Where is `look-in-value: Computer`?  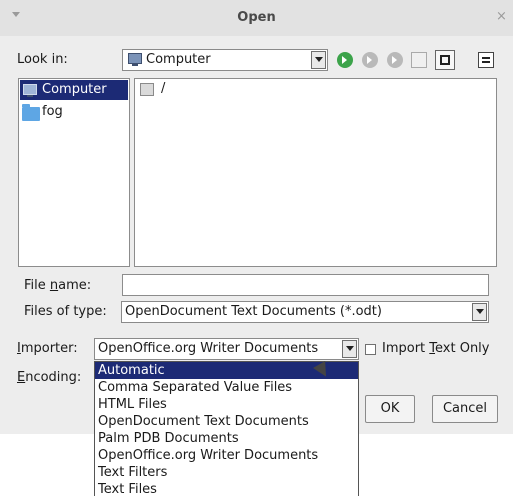
look-in-value: Computer is located at coordinates (178, 59).